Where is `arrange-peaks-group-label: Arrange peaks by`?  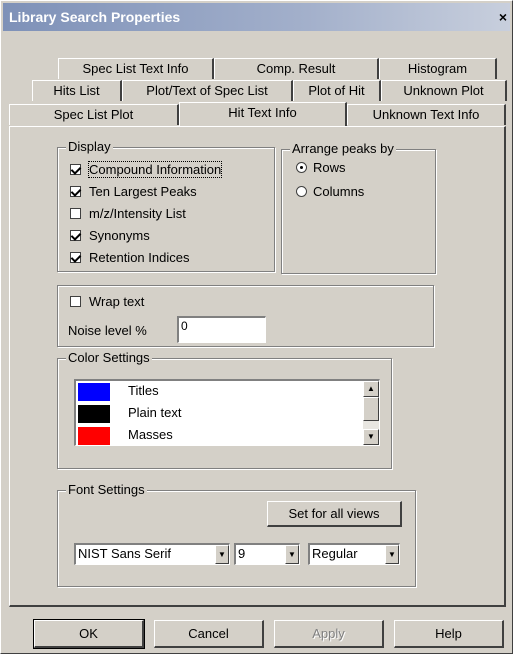 arrange-peaks-group-label: Arrange peaks by is located at coordinates (343, 148).